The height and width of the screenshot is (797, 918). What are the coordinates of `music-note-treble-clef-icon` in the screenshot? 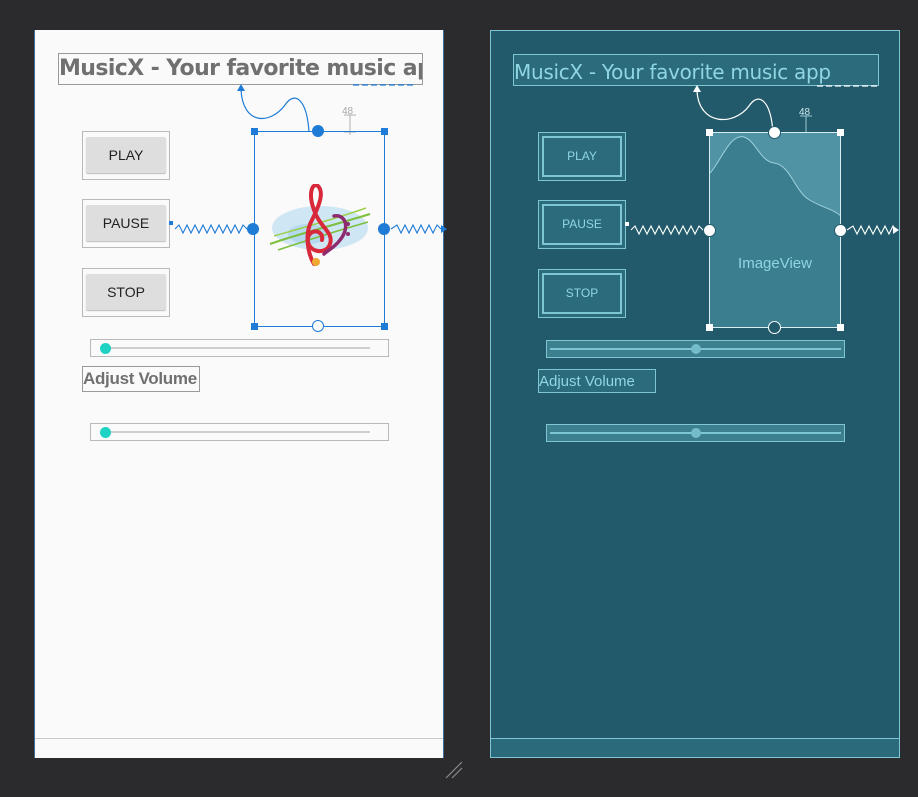 It's located at (320, 225).